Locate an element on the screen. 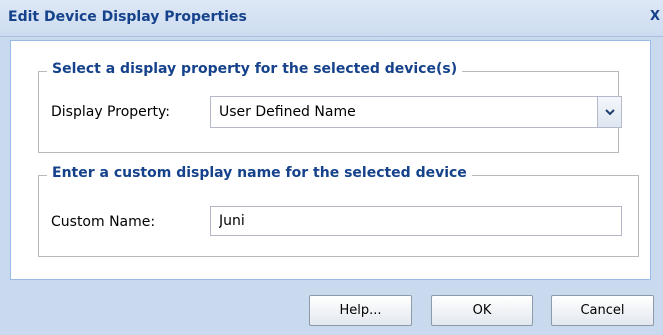  cancel-button: Cancel is located at coordinates (602, 310).